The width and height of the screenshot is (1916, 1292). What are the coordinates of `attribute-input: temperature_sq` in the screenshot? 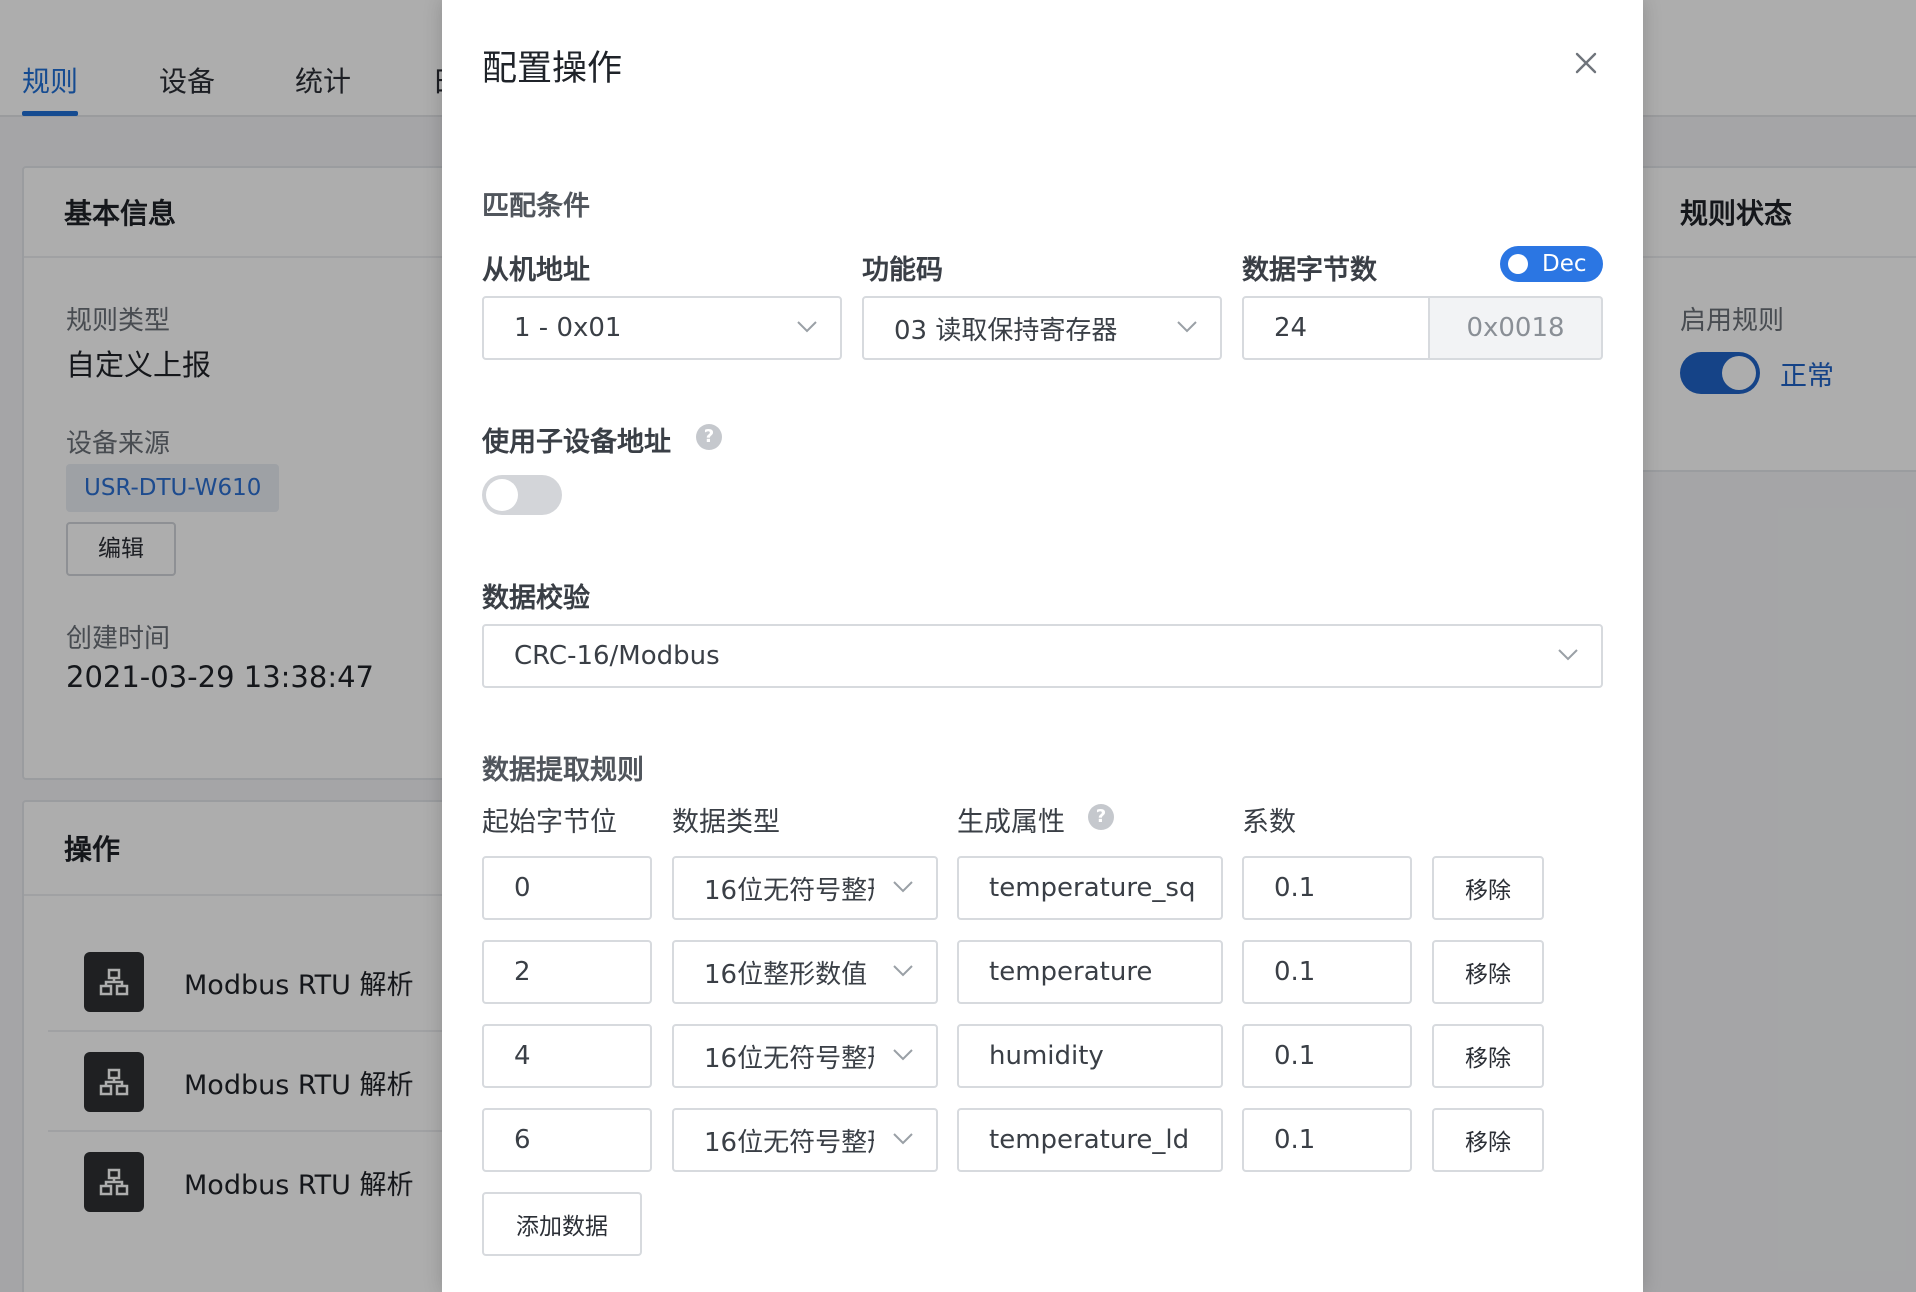 It's located at (1090, 888).